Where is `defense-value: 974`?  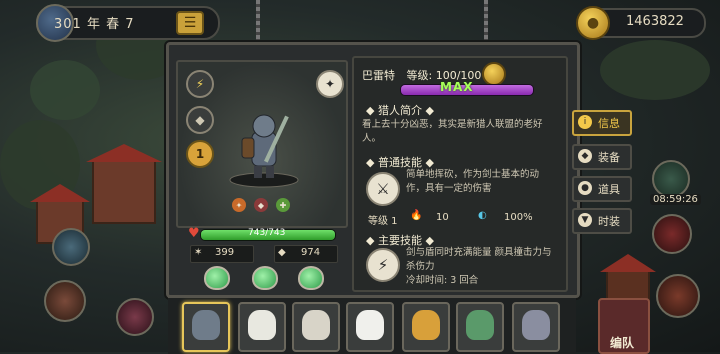 defense-value: 974 is located at coordinates (311, 252).